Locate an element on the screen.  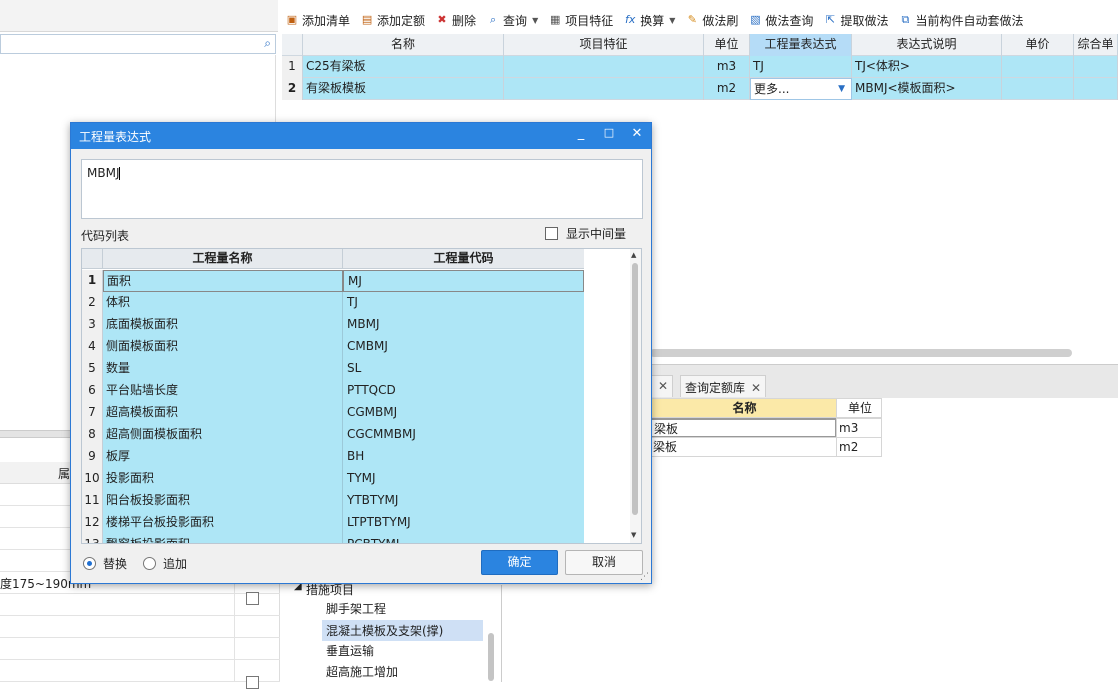
radio-replace is located at coordinates (89, 563).